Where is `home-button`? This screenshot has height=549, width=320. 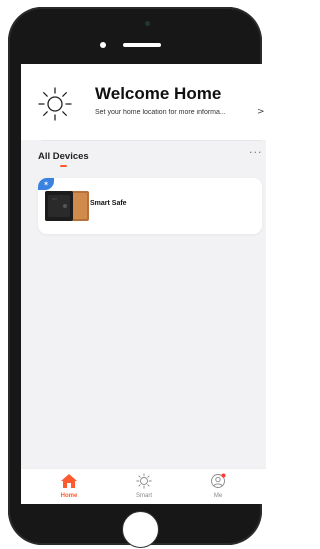
home-button is located at coordinates (140, 529).